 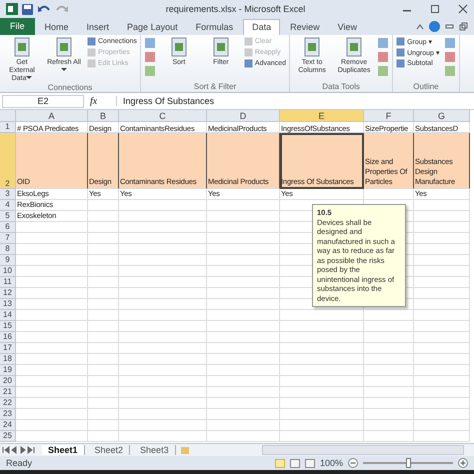 What do you see at coordinates (389, 116) in the screenshot?
I see `column-header: F` at bounding box center [389, 116].